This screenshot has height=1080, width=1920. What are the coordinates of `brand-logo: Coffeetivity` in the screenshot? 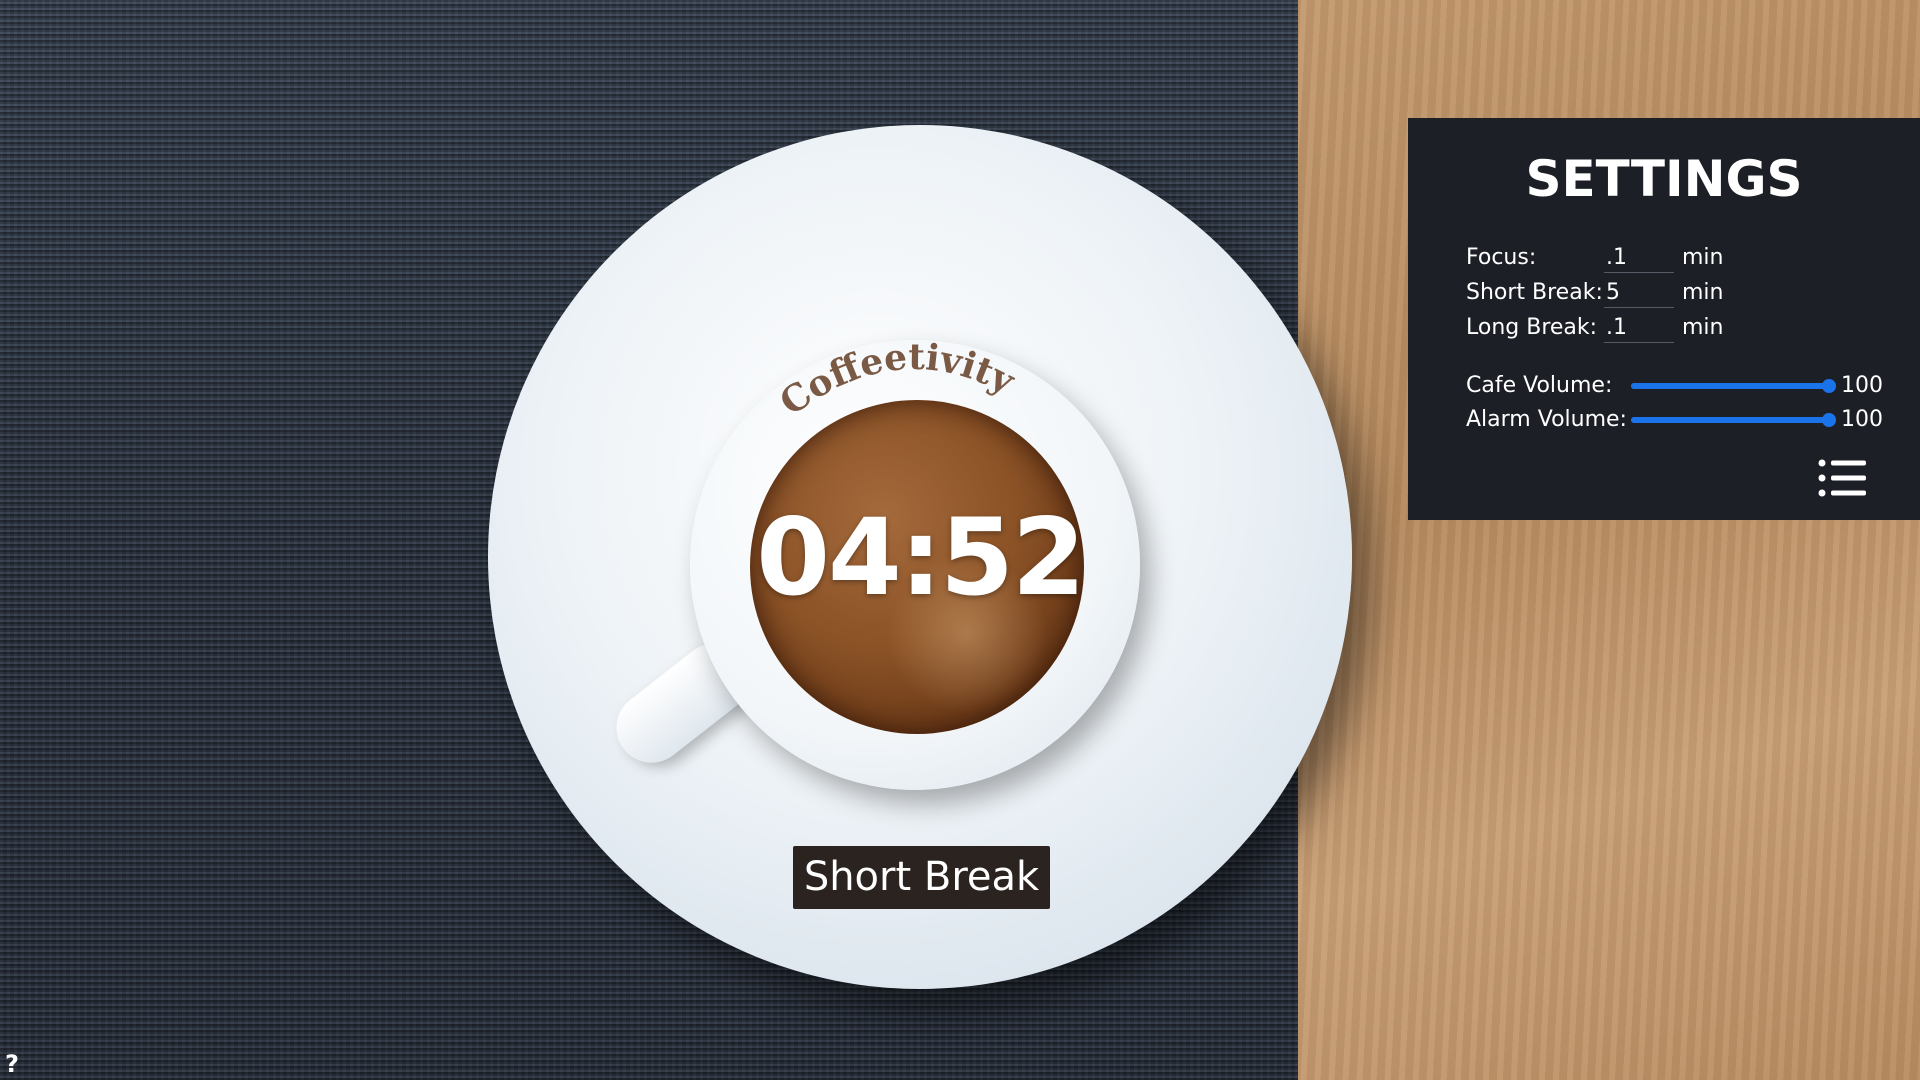 It's located at (897, 380).